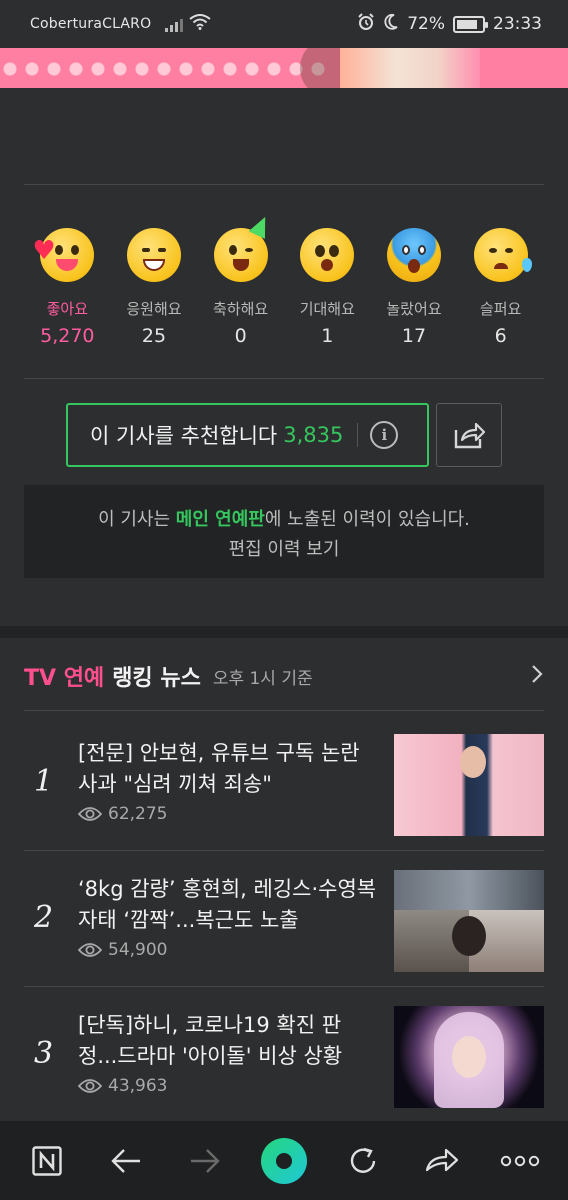  What do you see at coordinates (67, 309) in the screenshot?
I see `reaction-label: 좋아요` at bounding box center [67, 309].